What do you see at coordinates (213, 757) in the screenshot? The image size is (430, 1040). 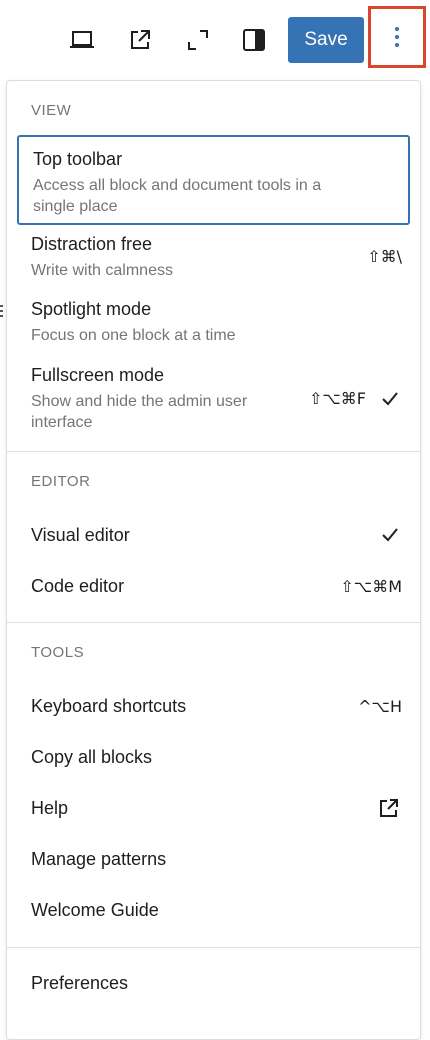 I see `menu-item-copy-all-blocks: Copy all blocks` at bounding box center [213, 757].